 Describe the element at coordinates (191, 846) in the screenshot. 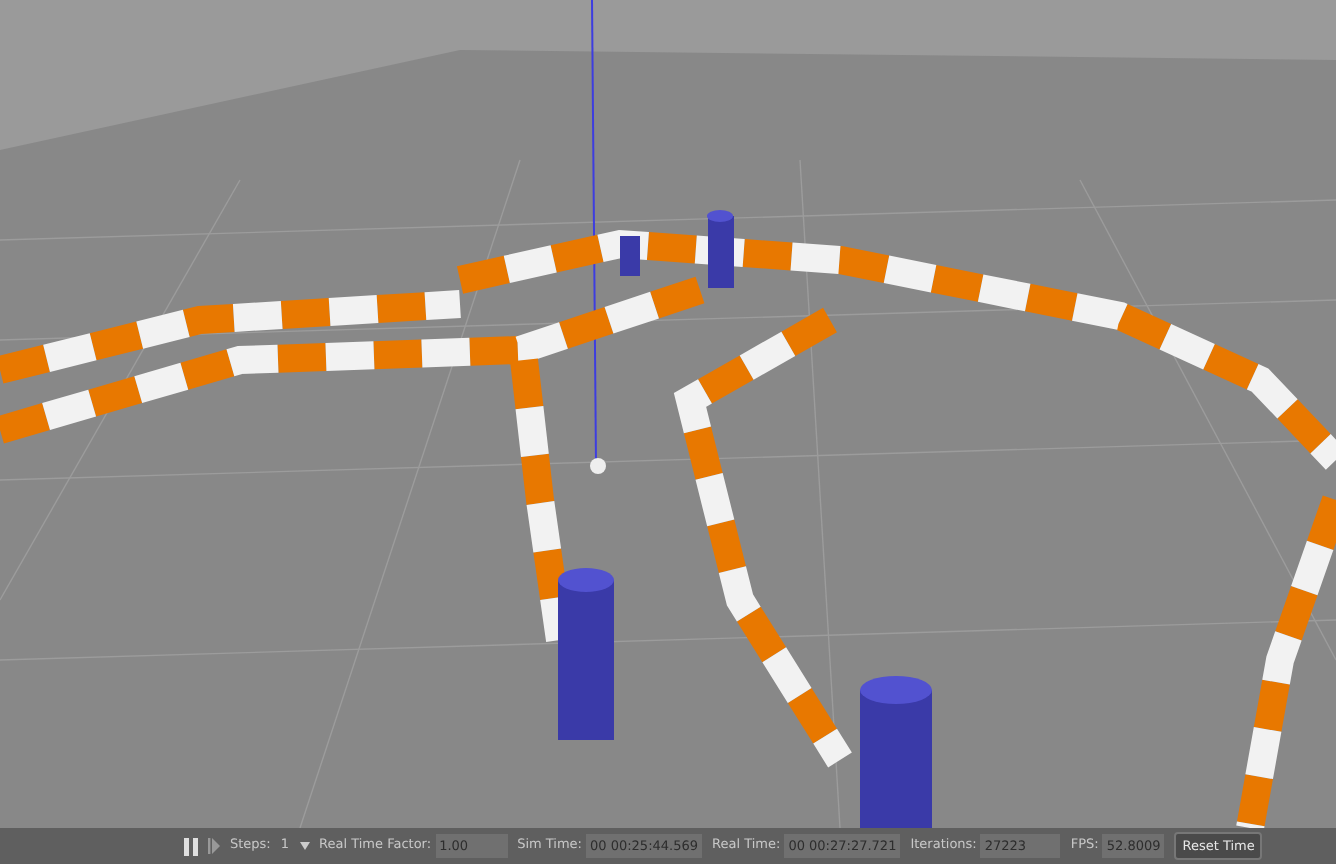

I see `pause-icon` at that location.